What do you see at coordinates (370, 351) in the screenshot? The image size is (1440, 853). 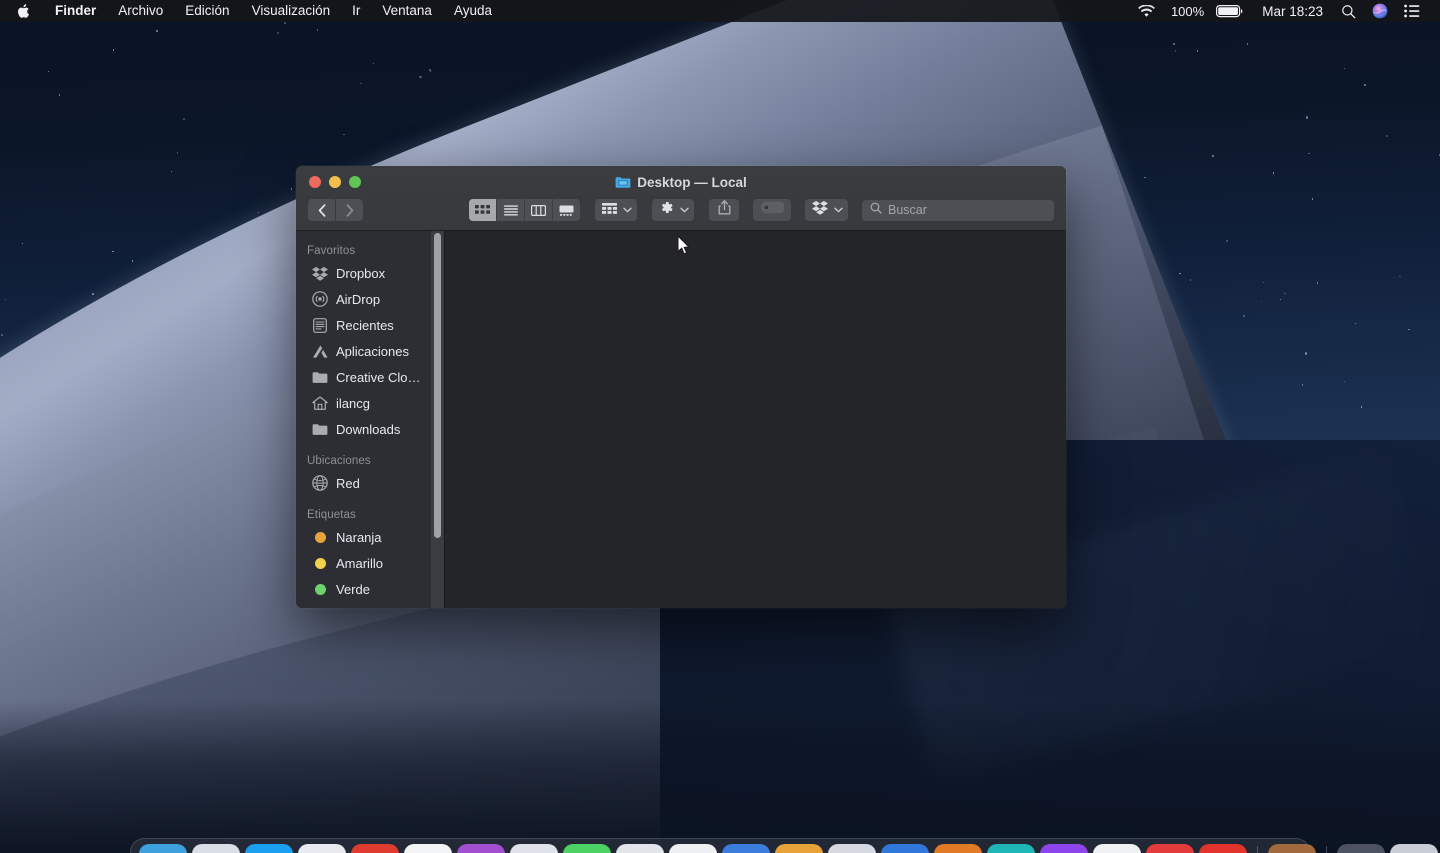 I see `sidebar-item-aplicaciones: Aplicaciones` at bounding box center [370, 351].